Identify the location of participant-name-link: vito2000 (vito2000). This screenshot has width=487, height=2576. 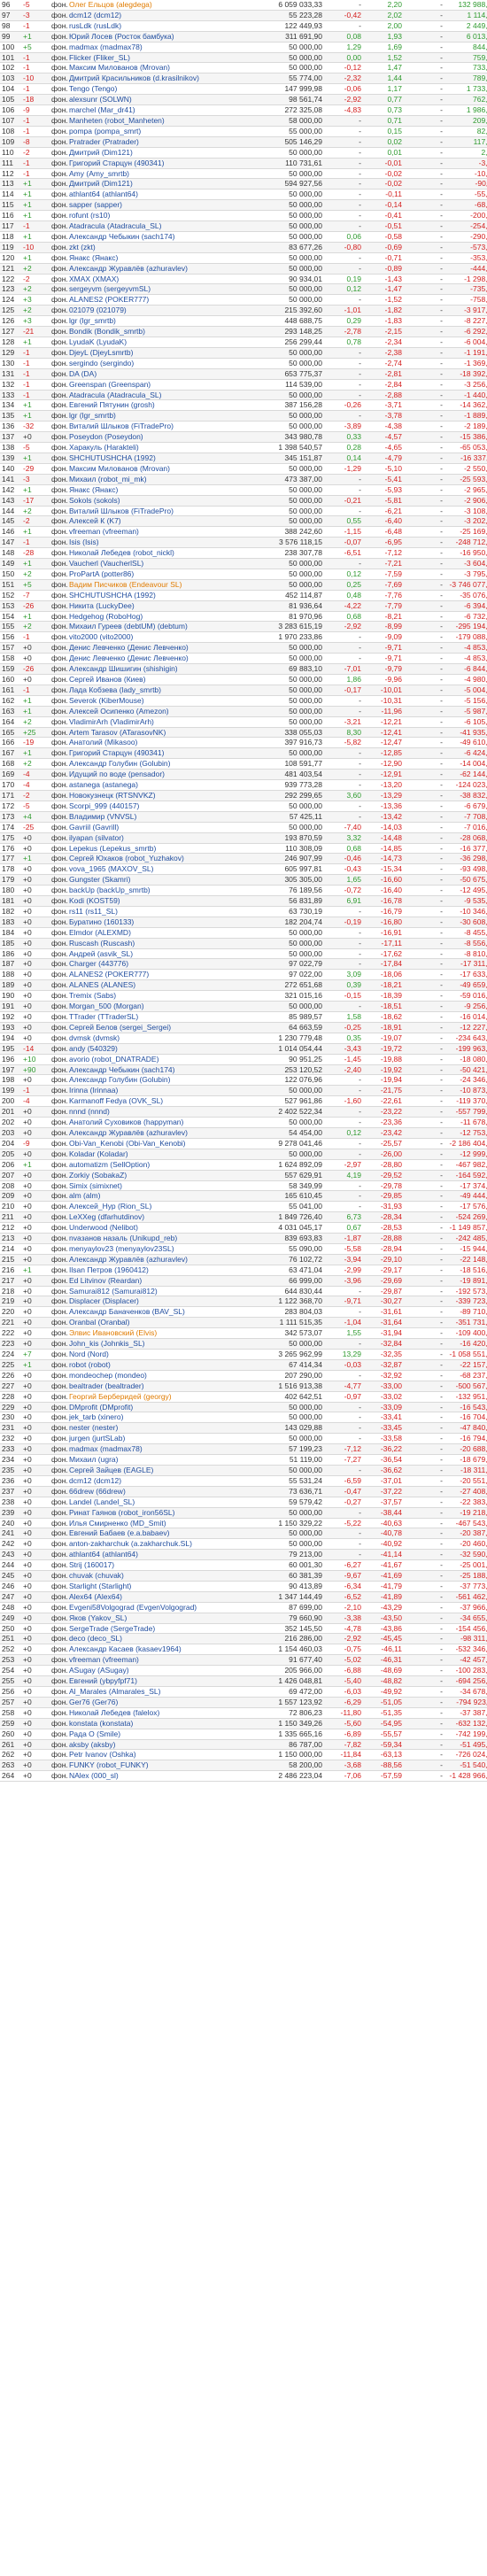
(162, 637).